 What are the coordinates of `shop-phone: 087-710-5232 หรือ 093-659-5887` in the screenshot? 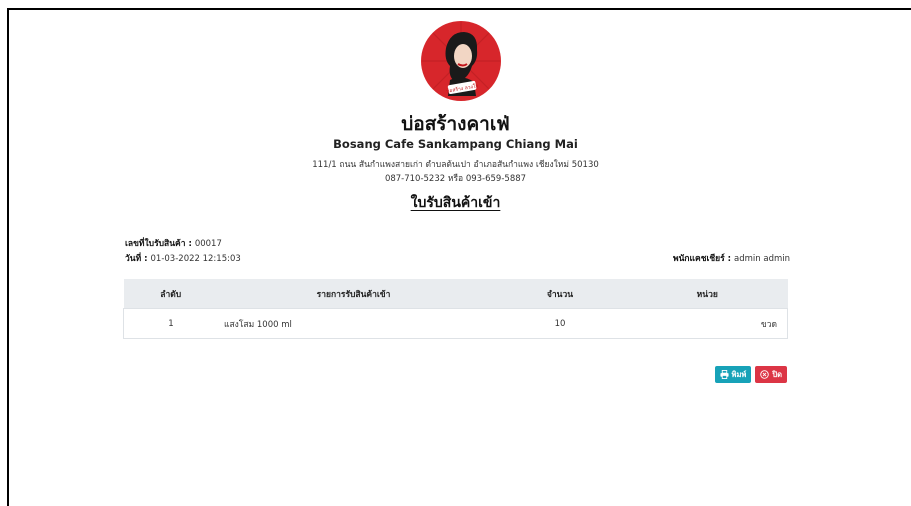 It's located at (455, 179).